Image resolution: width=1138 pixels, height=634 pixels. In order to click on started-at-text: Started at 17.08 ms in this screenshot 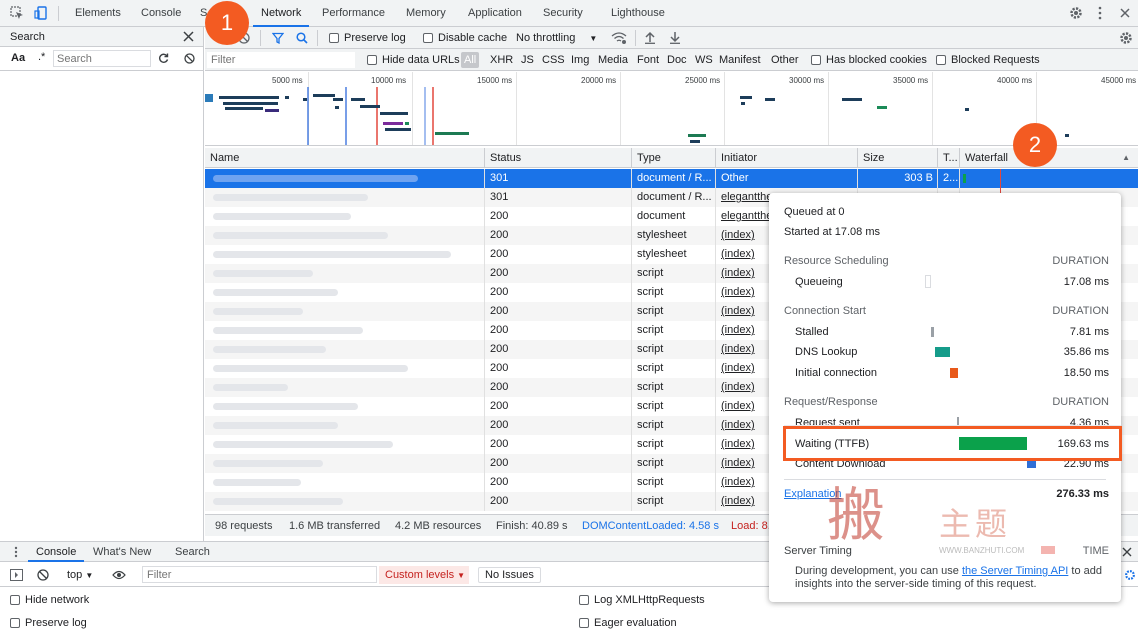, I will do `click(832, 232)`.